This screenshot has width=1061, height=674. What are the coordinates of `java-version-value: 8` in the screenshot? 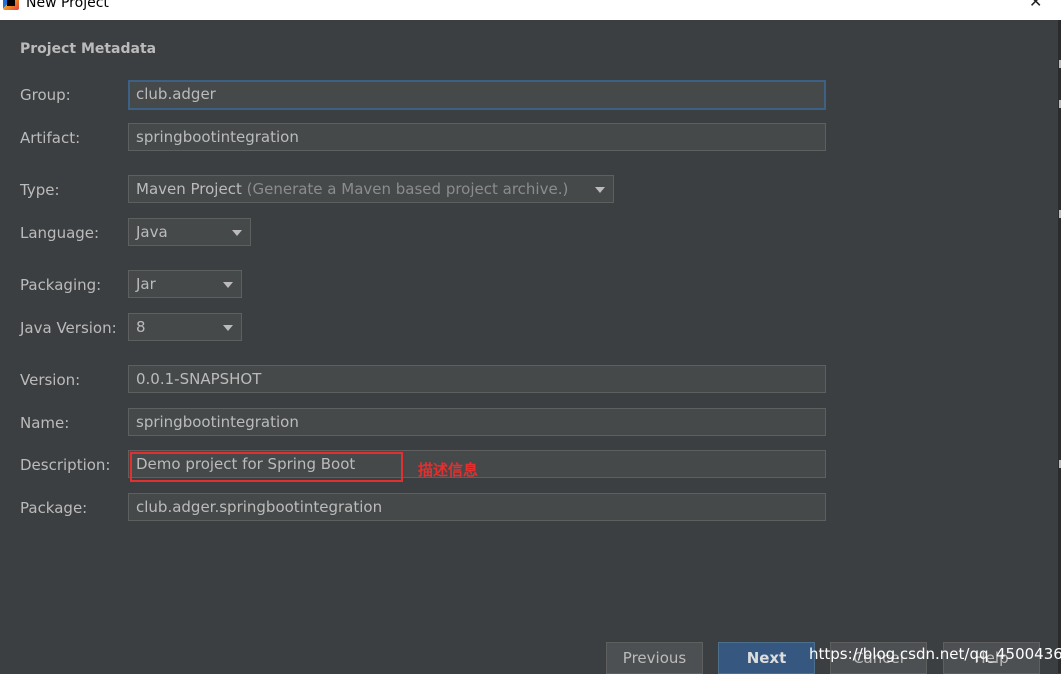 It's located at (141, 327).